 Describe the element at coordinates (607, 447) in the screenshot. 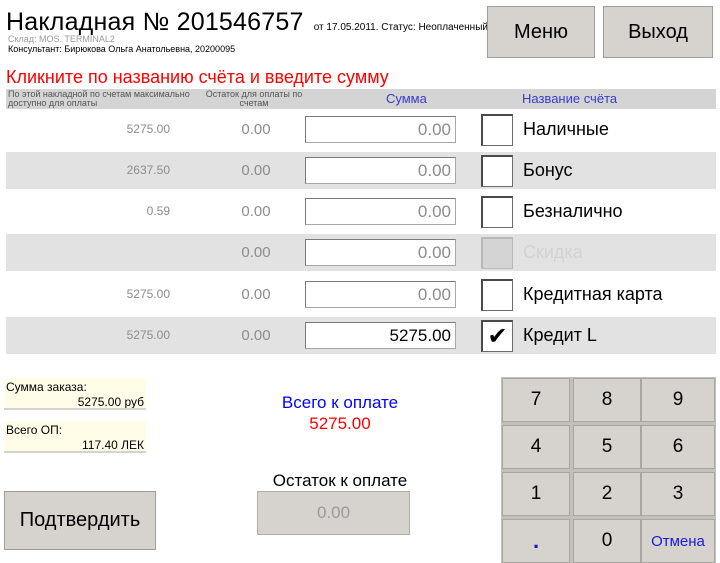

I see `key-5: 5` at that location.